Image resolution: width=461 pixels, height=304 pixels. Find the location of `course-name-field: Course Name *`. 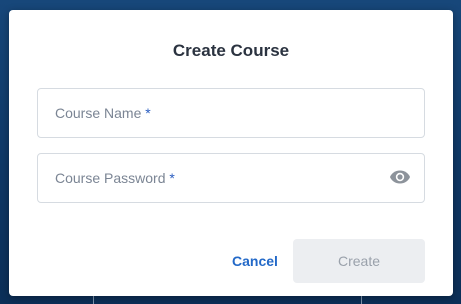

course-name-field: Course Name * is located at coordinates (231, 113).